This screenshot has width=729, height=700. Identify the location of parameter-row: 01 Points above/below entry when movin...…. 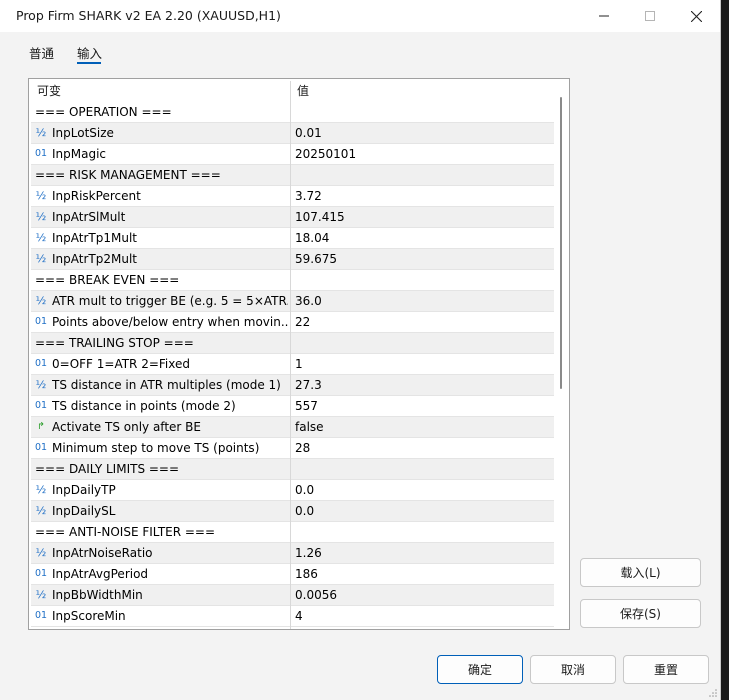
(292, 322).